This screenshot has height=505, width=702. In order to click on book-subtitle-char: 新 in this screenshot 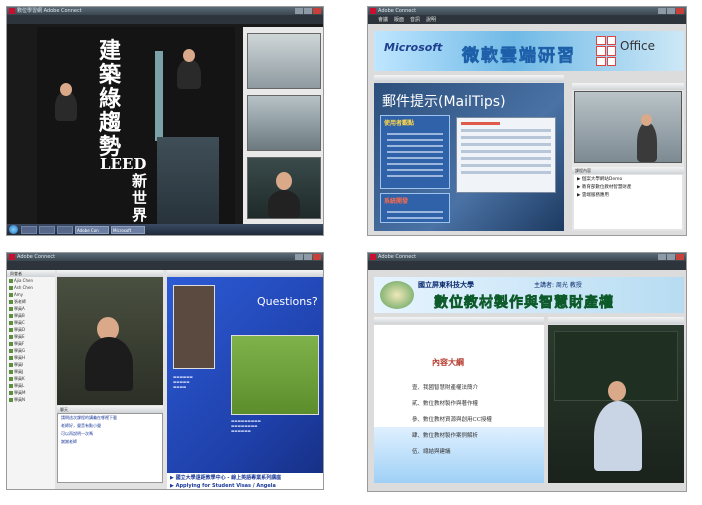, I will do `click(140, 181)`.